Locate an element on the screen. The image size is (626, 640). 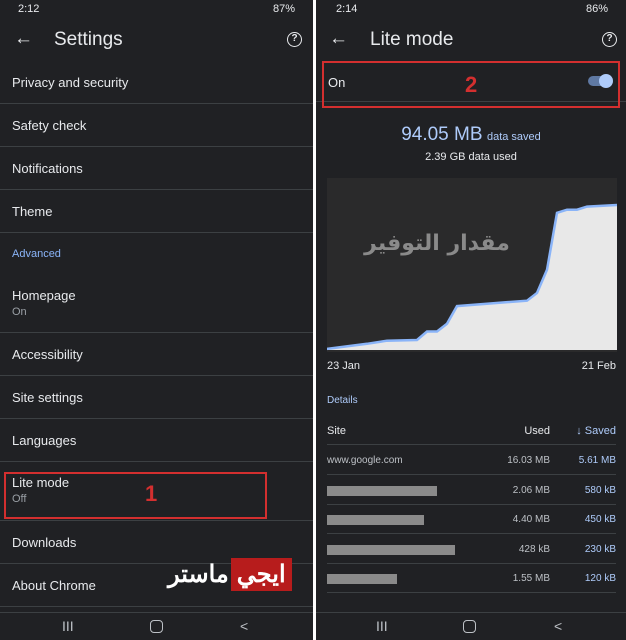
table-header: Site Used ↓ Saved is located at coordinates (471, 430).